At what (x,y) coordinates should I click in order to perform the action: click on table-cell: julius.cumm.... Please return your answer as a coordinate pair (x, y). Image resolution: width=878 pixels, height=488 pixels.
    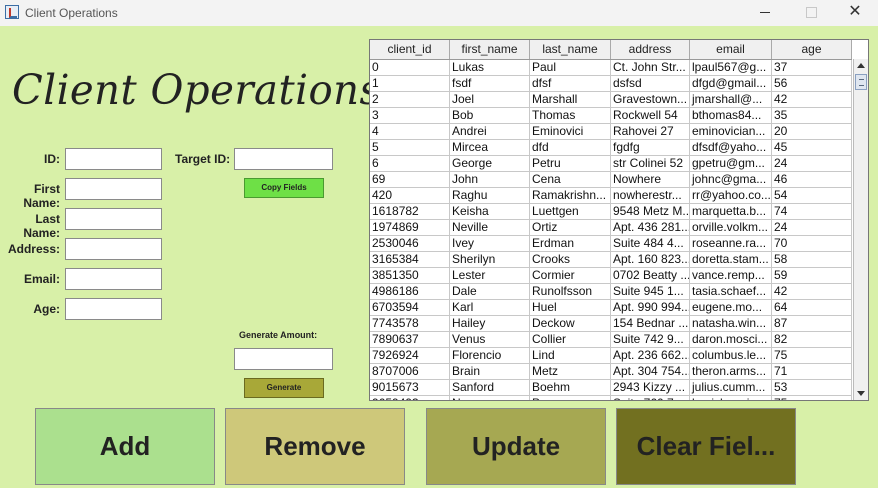
    Looking at the image, I should click on (731, 388).